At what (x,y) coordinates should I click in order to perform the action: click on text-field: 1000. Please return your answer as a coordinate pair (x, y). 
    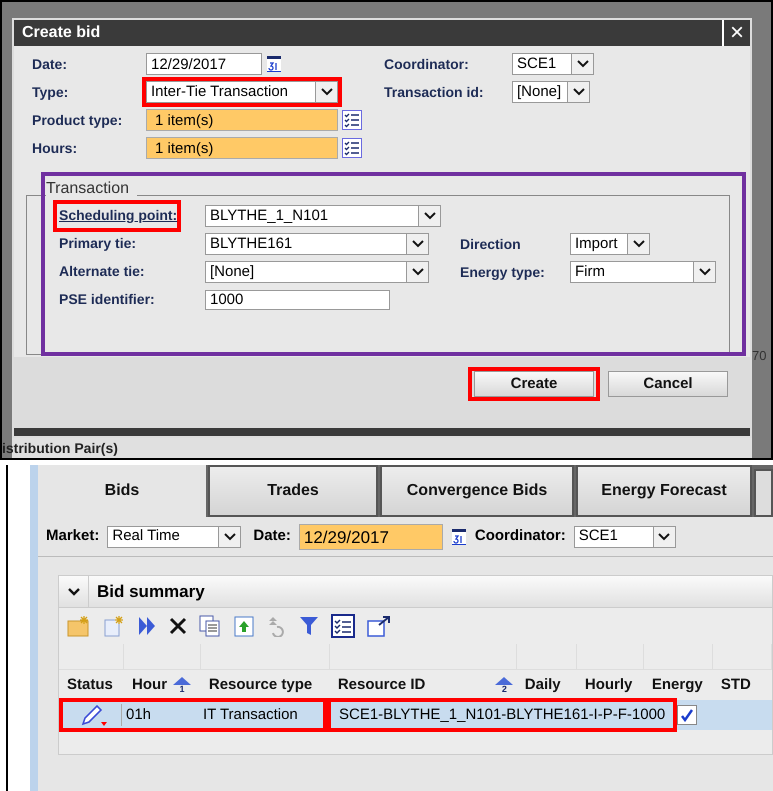
    Looking at the image, I should click on (297, 300).